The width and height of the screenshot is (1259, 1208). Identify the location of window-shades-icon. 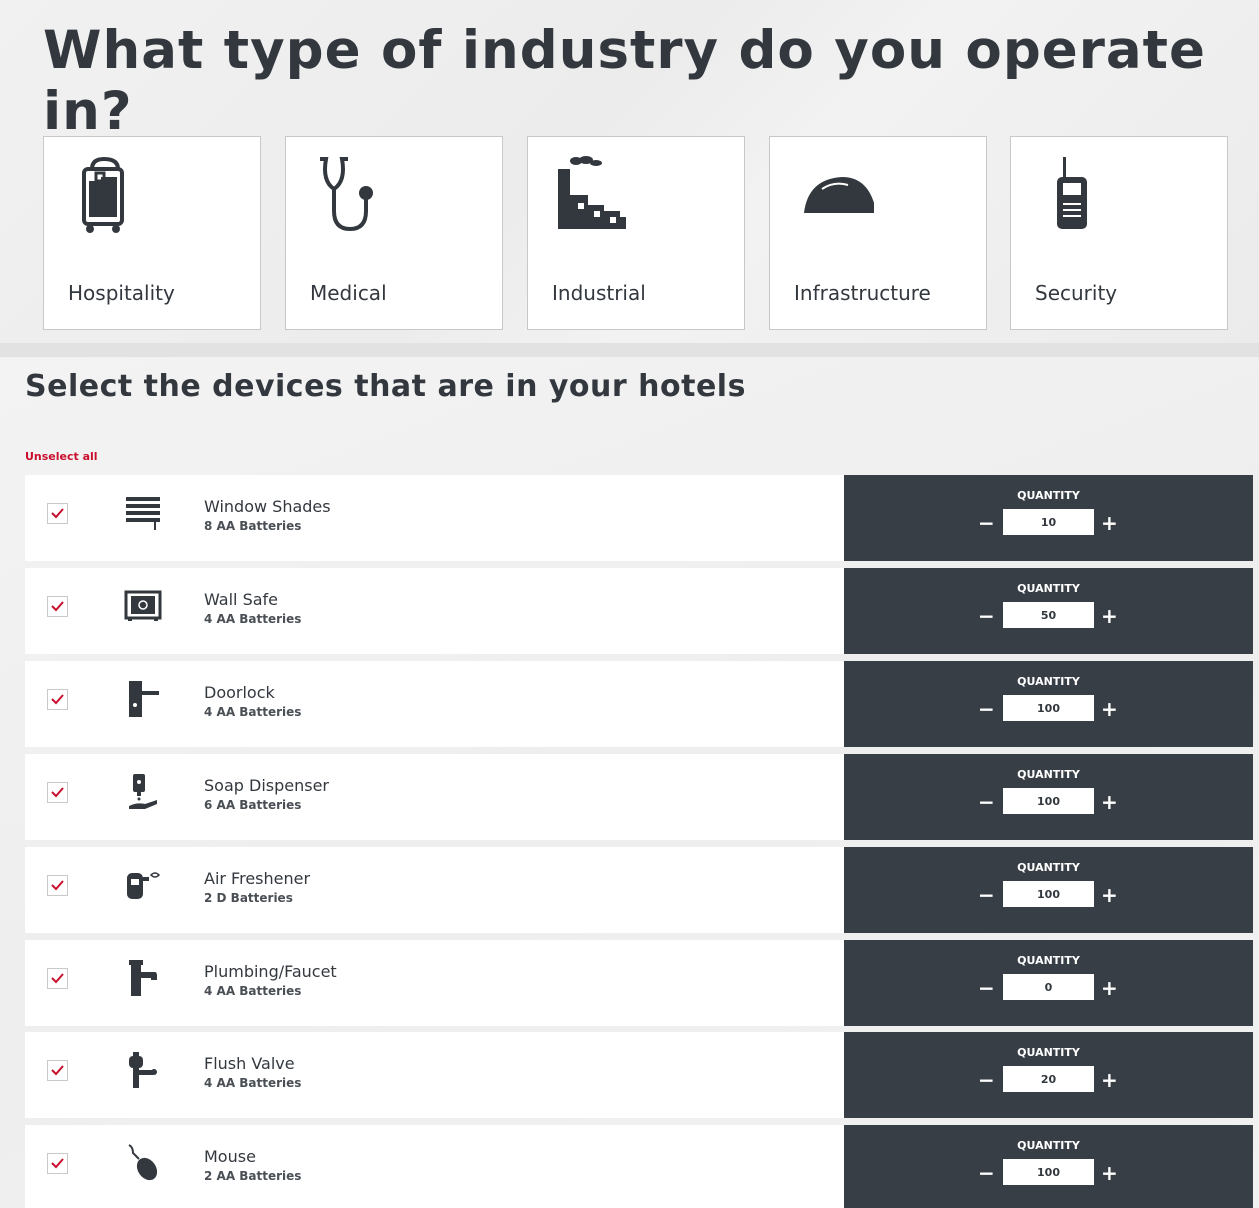
(143, 513).